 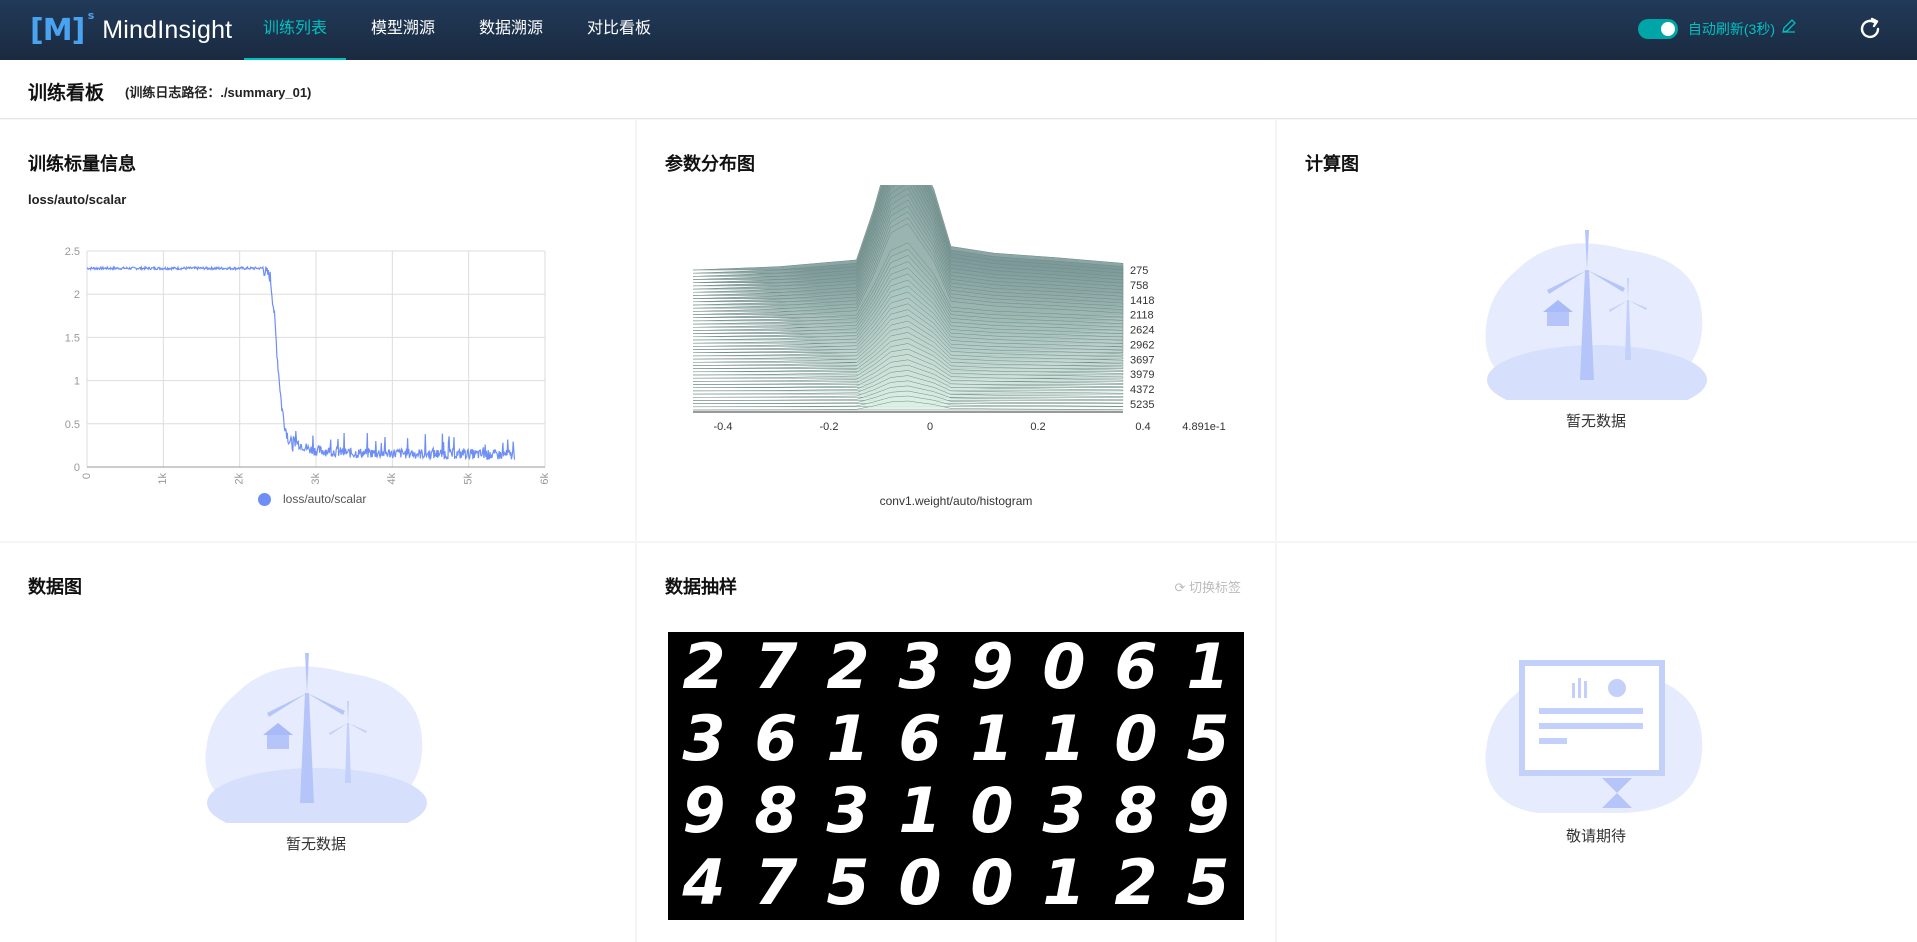 I want to click on histogram-step-label: 2962, so click(x=1142, y=345).